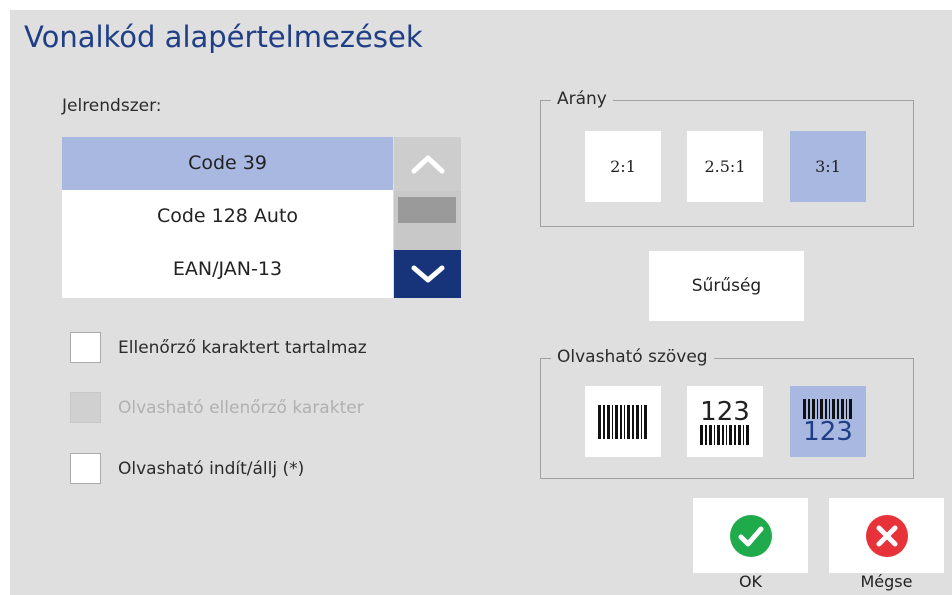 This screenshot has width=952, height=595. What do you see at coordinates (227, 269) in the screenshot?
I see `list-item: EAN/JAN-13` at bounding box center [227, 269].